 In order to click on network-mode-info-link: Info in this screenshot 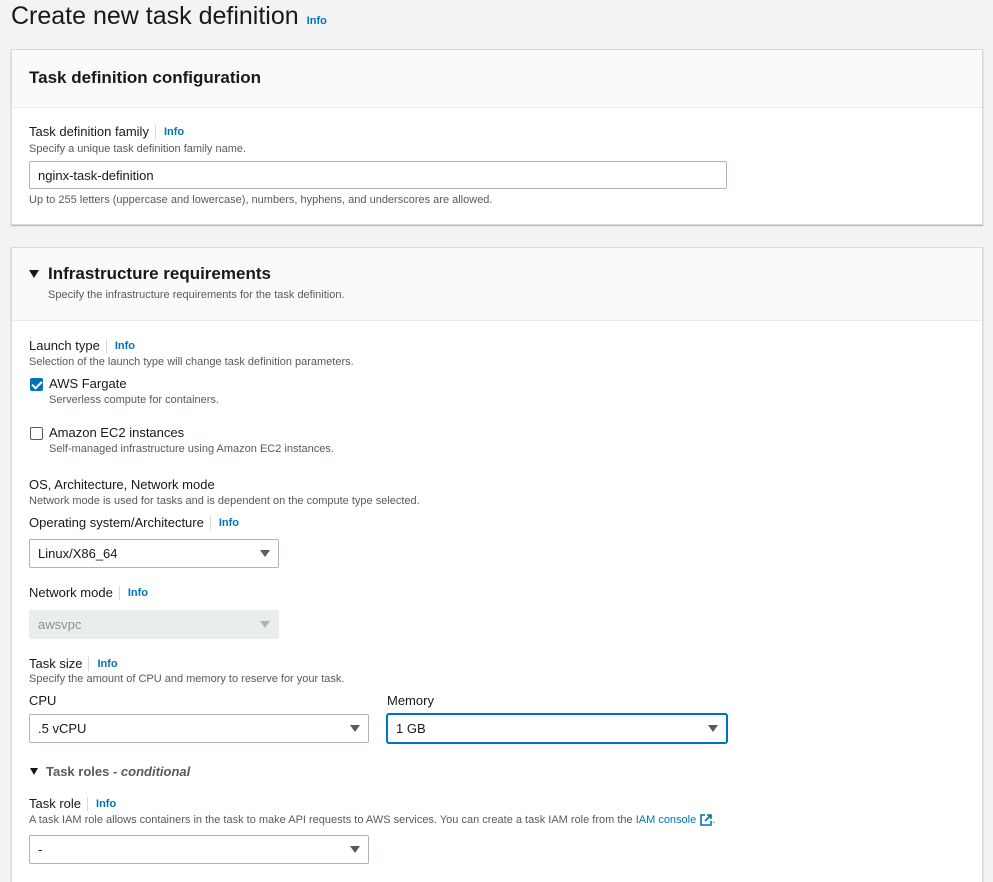, I will do `click(138, 593)`.